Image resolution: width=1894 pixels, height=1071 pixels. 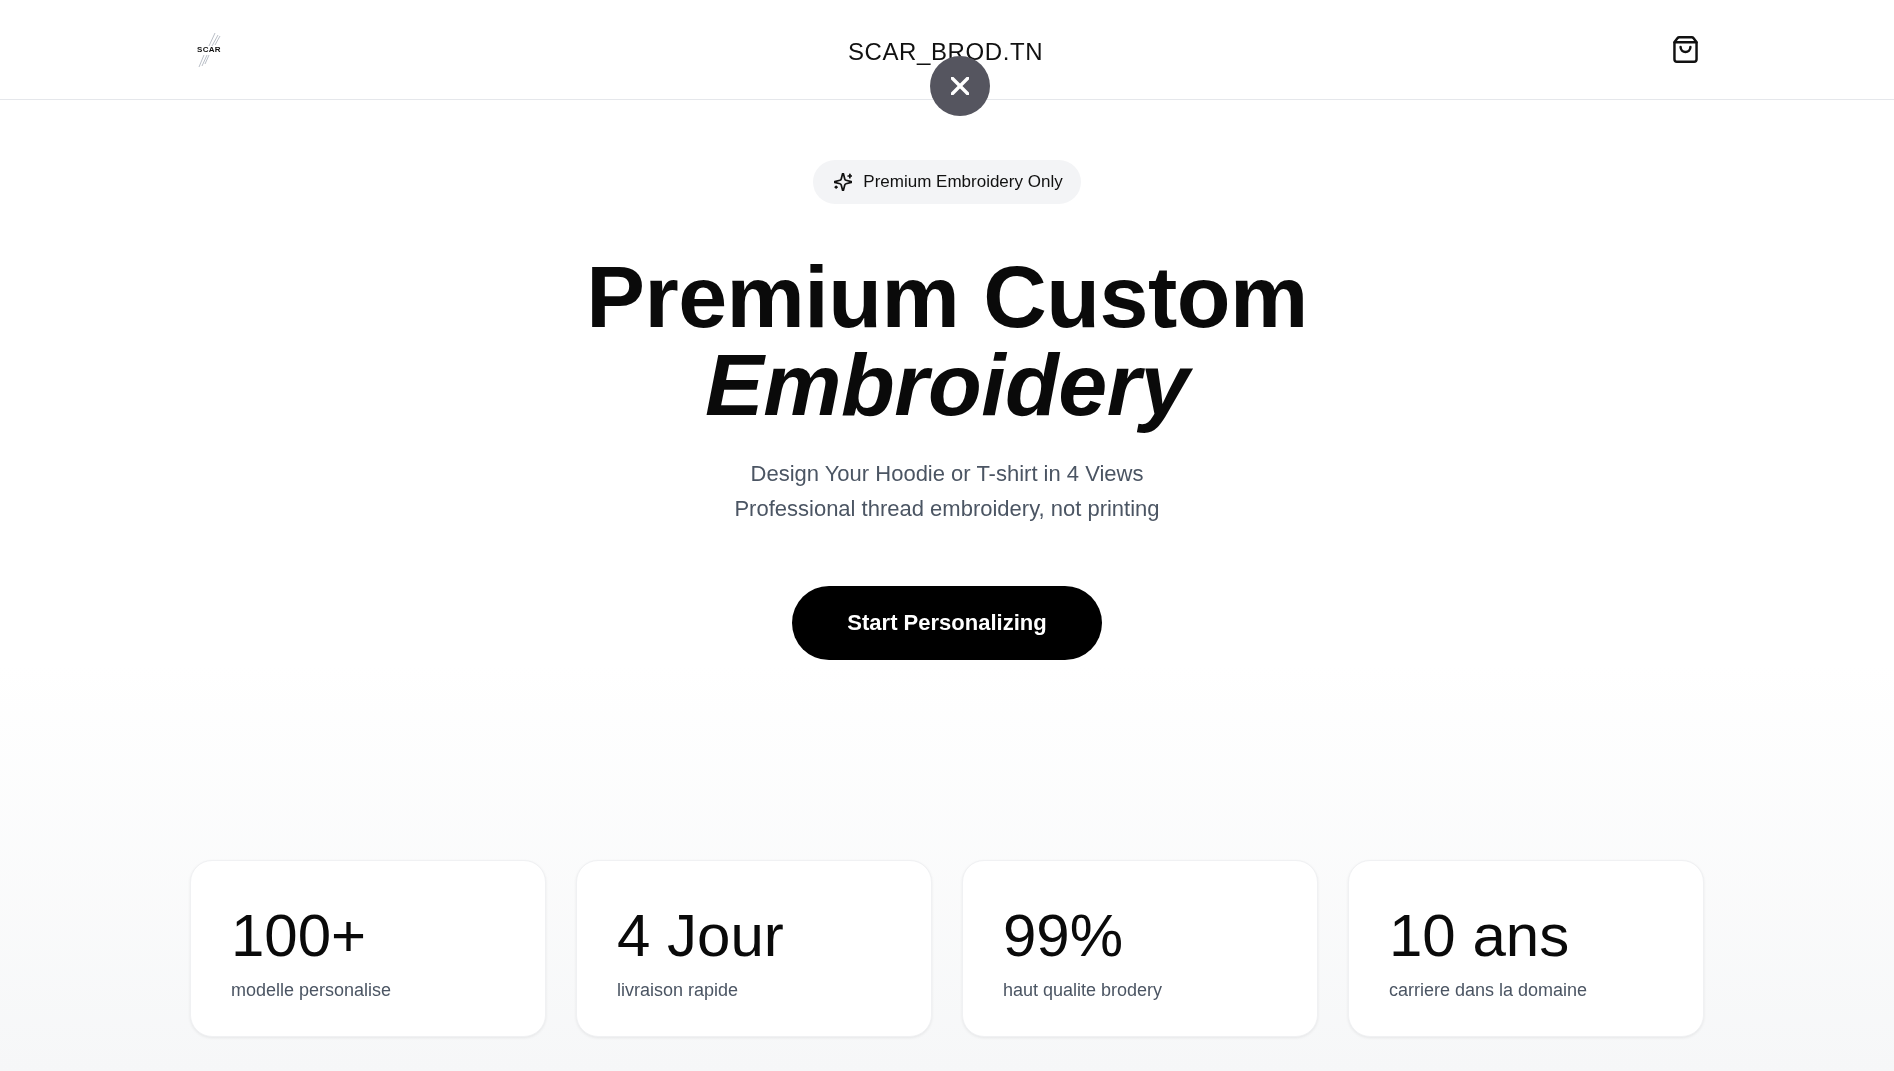 What do you see at coordinates (963, 182) in the screenshot?
I see `badge-text: Premium Embroidery Only` at bounding box center [963, 182].